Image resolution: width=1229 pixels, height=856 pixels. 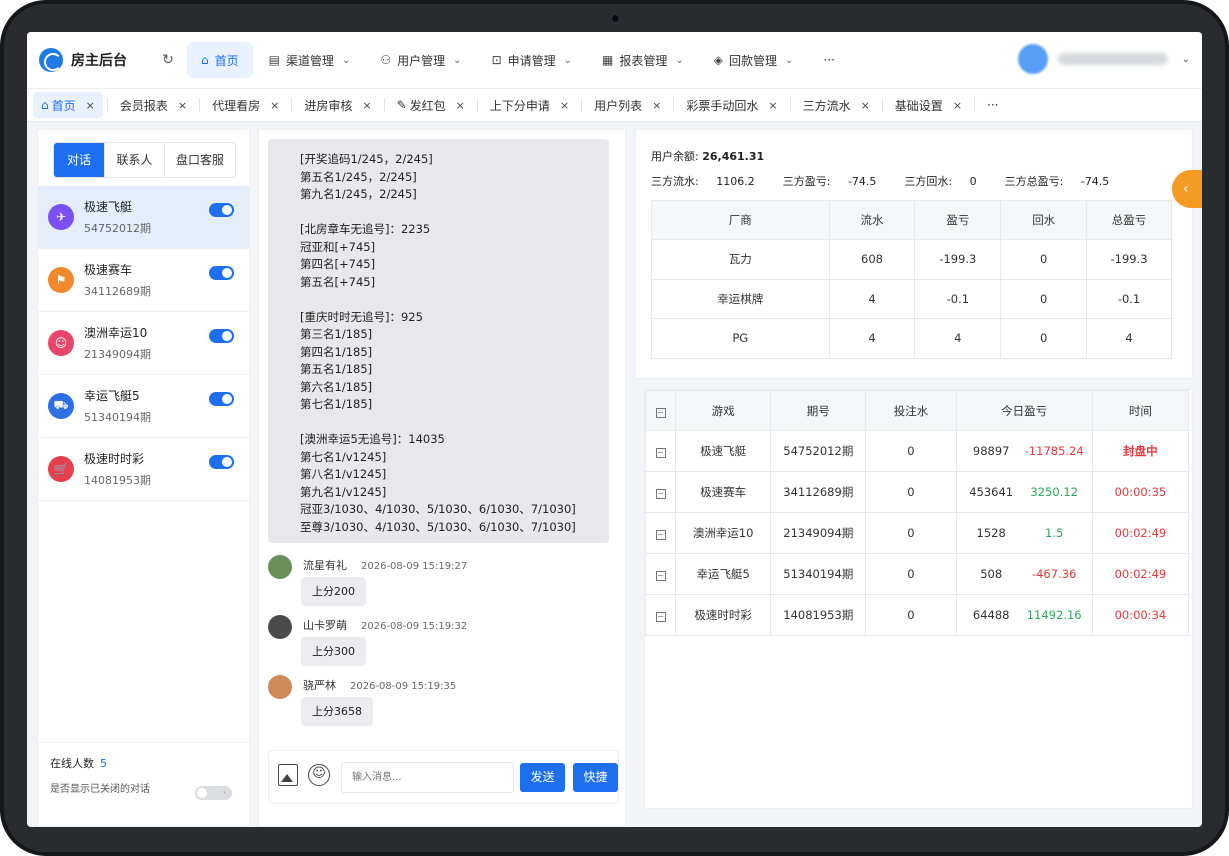 What do you see at coordinates (740, 298) in the screenshot?
I see `table-cell: 幸运棋牌` at bounding box center [740, 298].